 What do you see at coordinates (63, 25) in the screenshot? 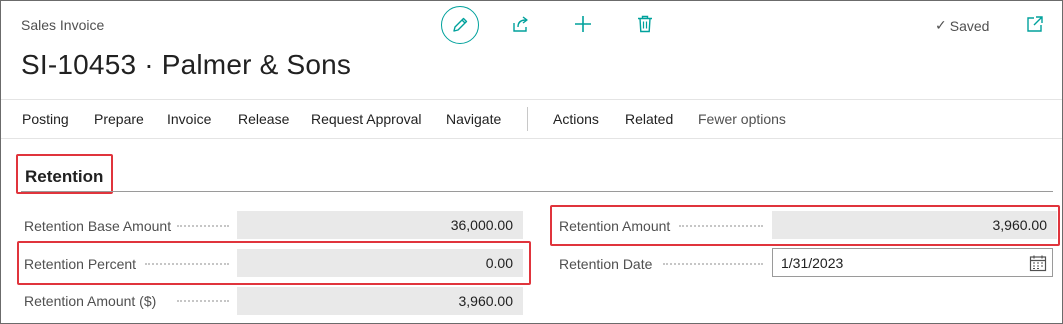
I see `page-kind-label: Sales Invoice` at bounding box center [63, 25].